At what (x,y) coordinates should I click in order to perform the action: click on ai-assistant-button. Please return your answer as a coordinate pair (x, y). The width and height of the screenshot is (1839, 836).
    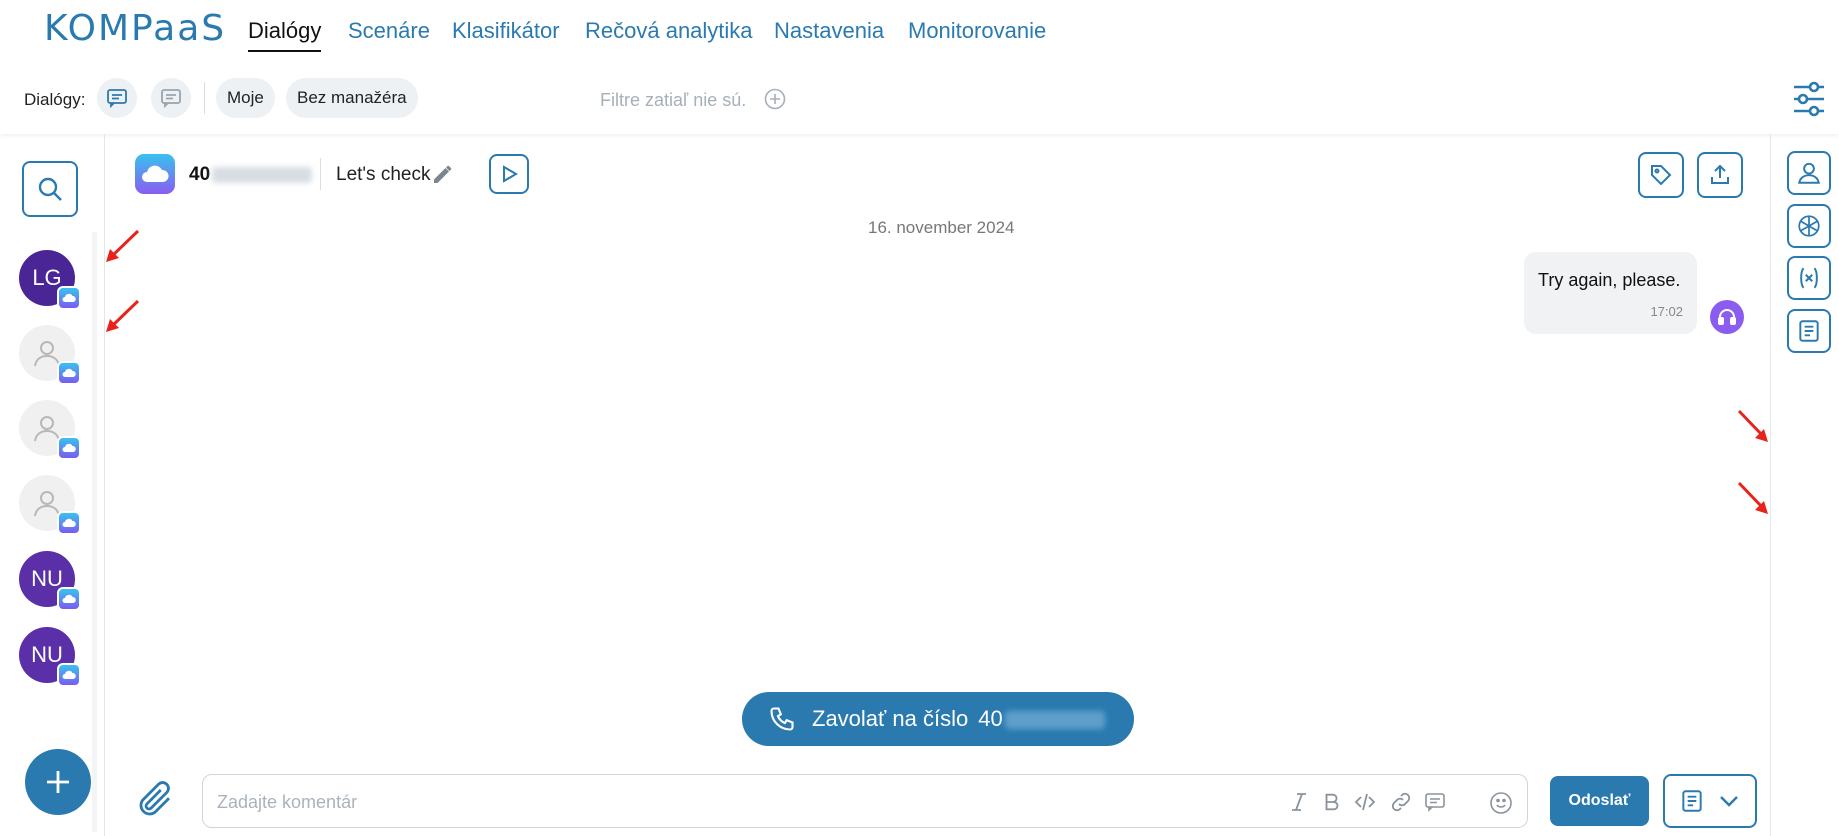
    Looking at the image, I should click on (1809, 226).